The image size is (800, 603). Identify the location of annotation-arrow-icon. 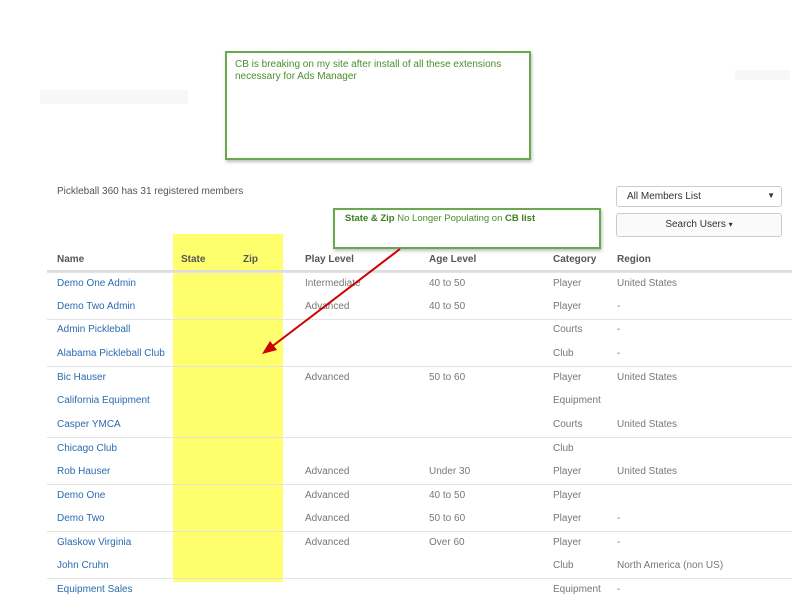
(331, 301).